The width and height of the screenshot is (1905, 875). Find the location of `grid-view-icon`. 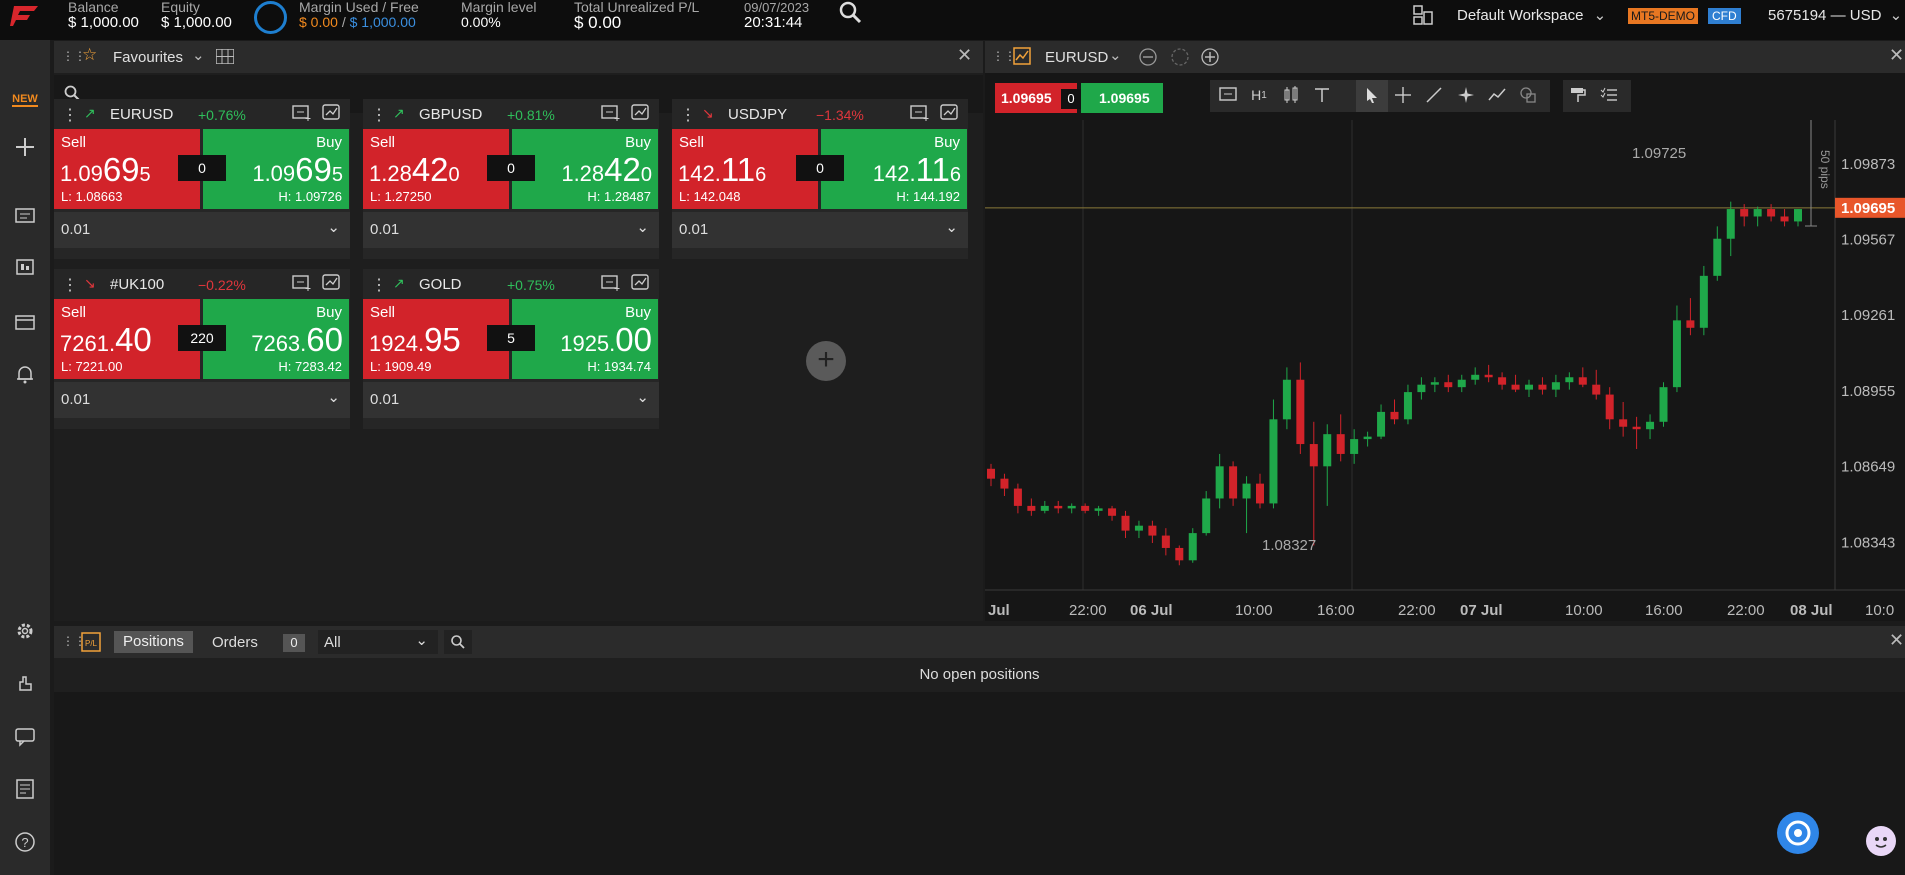

grid-view-icon is located at coordinates (225, 58).